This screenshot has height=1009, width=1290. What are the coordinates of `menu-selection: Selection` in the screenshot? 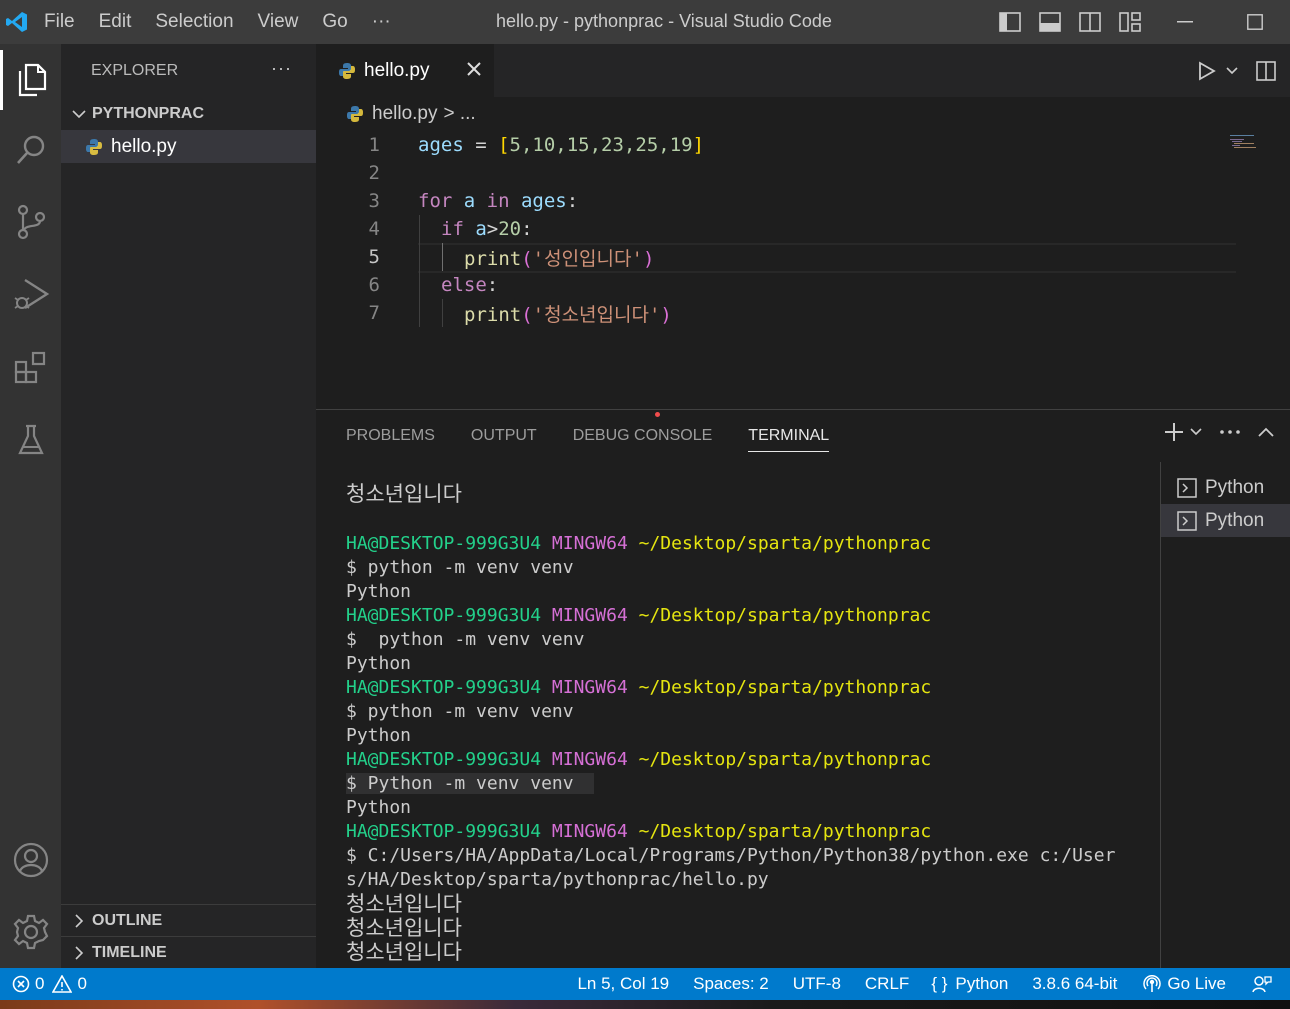 It's located at (194, 22).